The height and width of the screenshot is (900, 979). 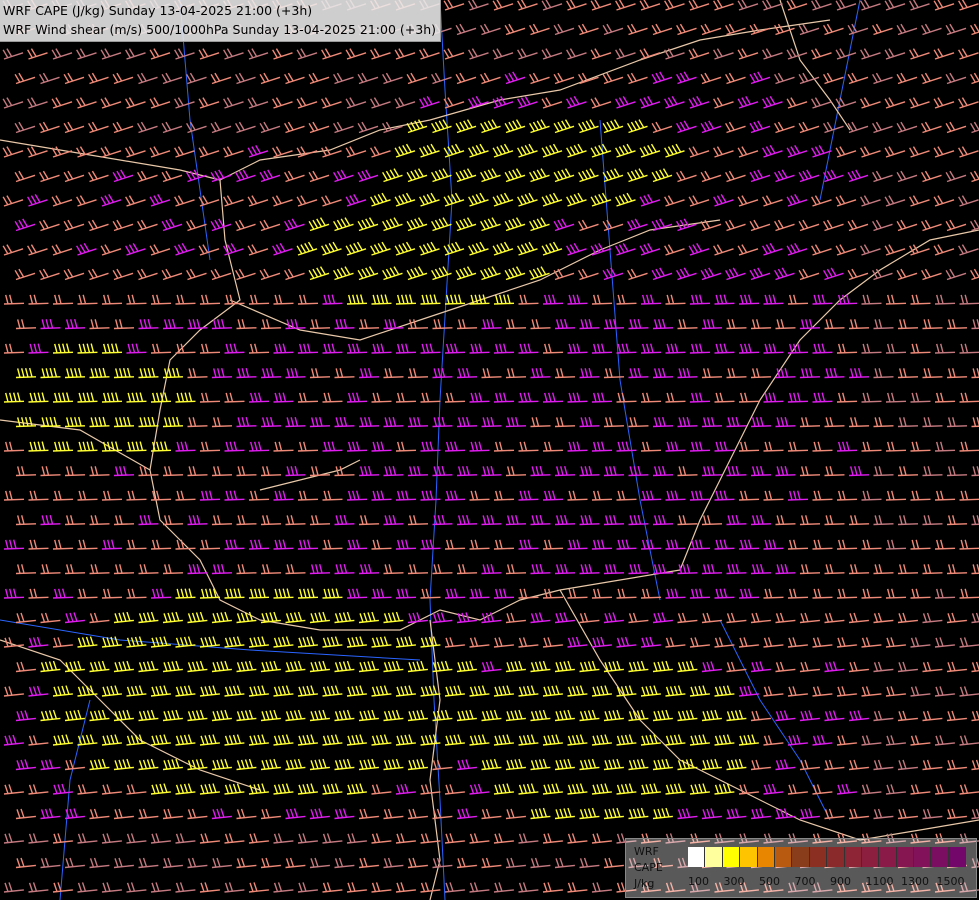 What do you see at coordinates (783, 857) in the screenshot?
I see `legend-swatch` at bounding box center [783, 857].